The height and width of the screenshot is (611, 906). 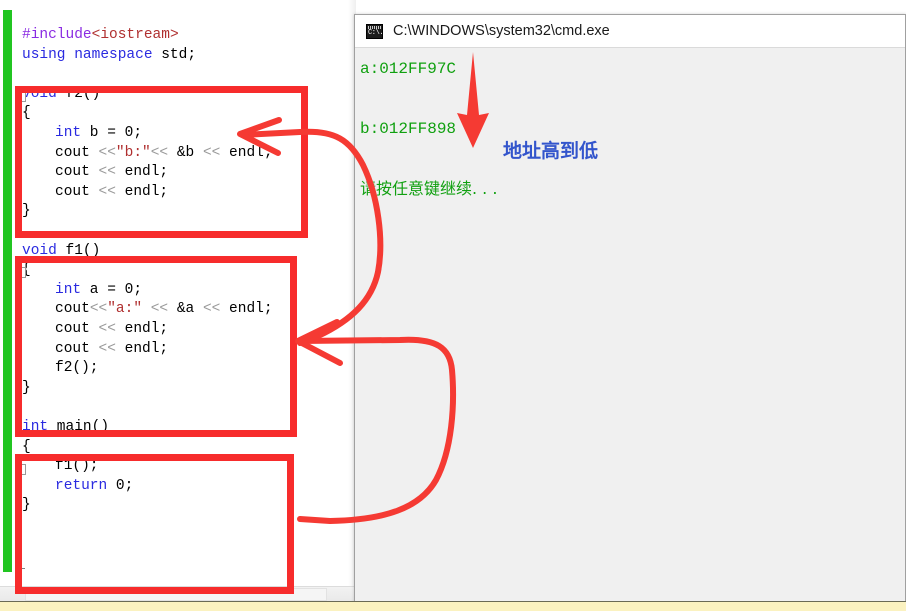 I want to click on cmd-icon, so click(x=374, y=31).